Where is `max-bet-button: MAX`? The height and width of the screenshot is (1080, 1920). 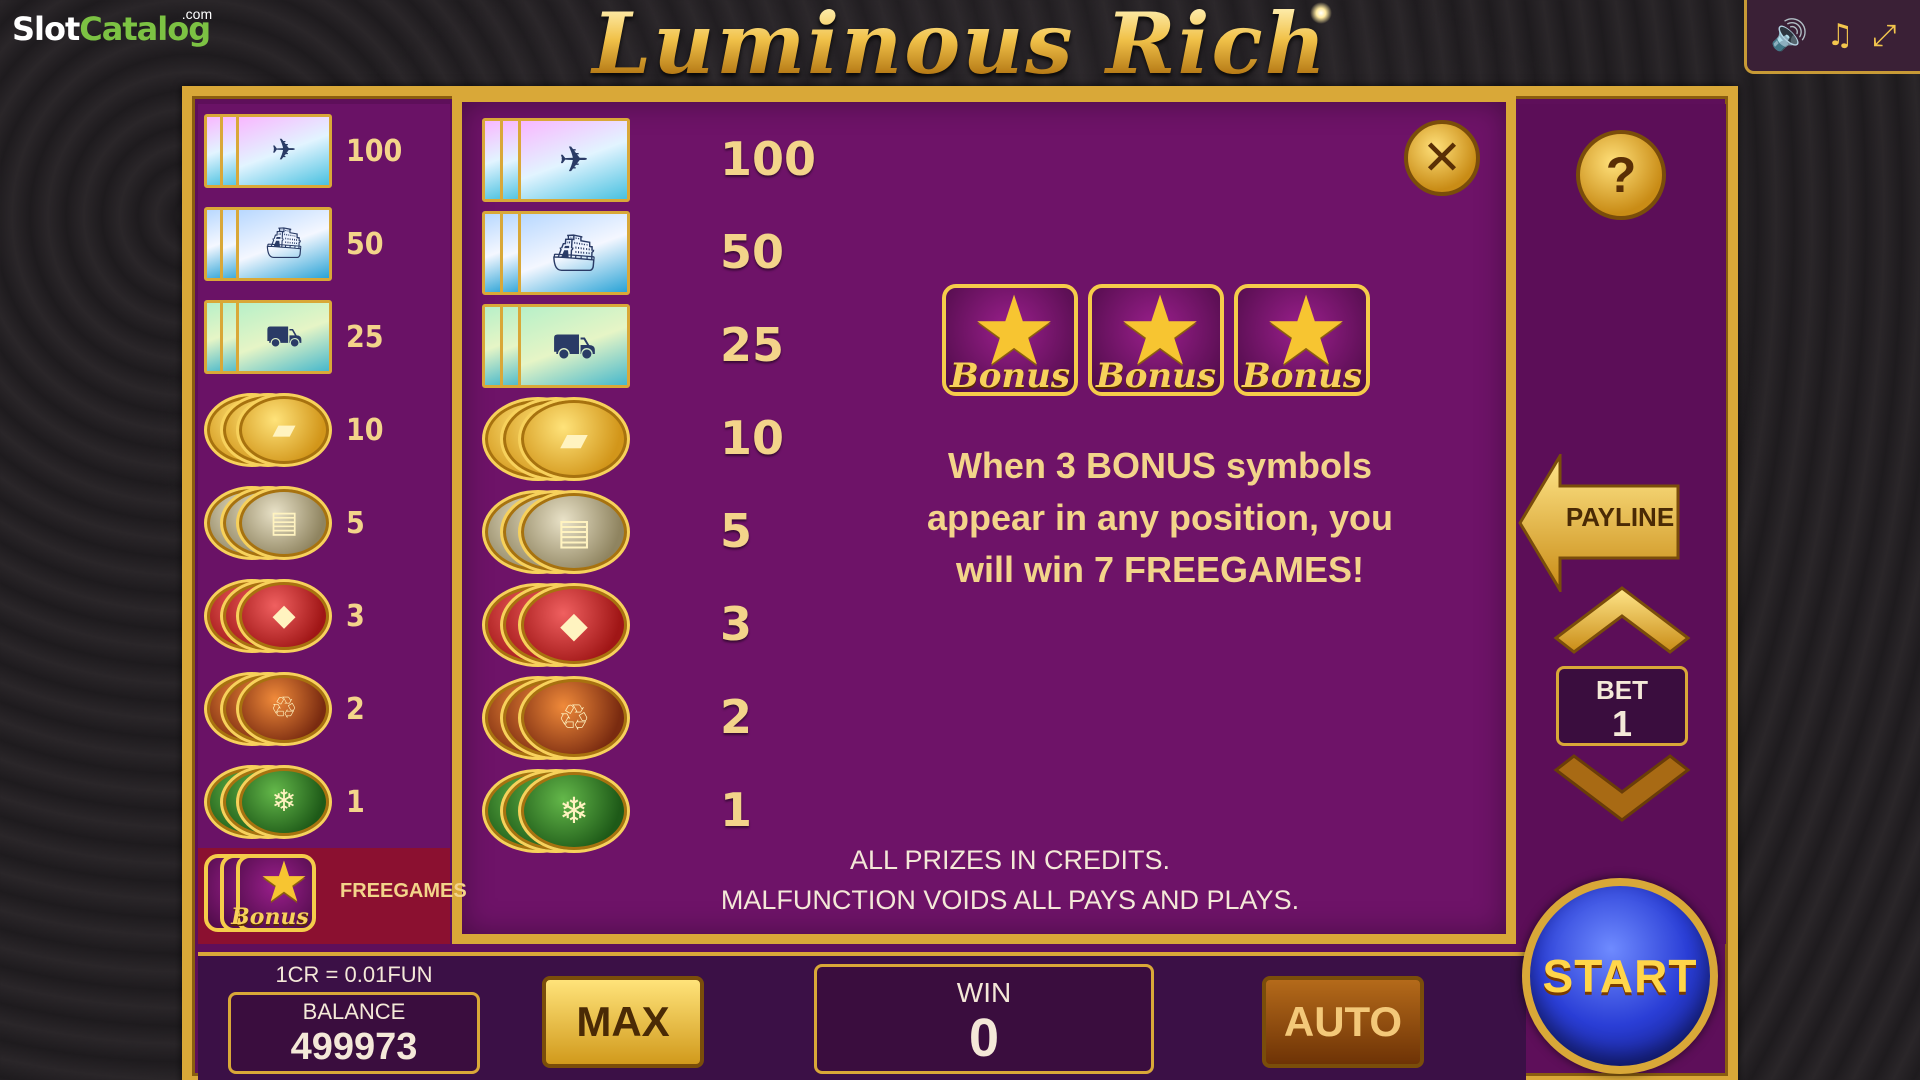
max-bet-button: MAX is located at coordinates (623, 1022).